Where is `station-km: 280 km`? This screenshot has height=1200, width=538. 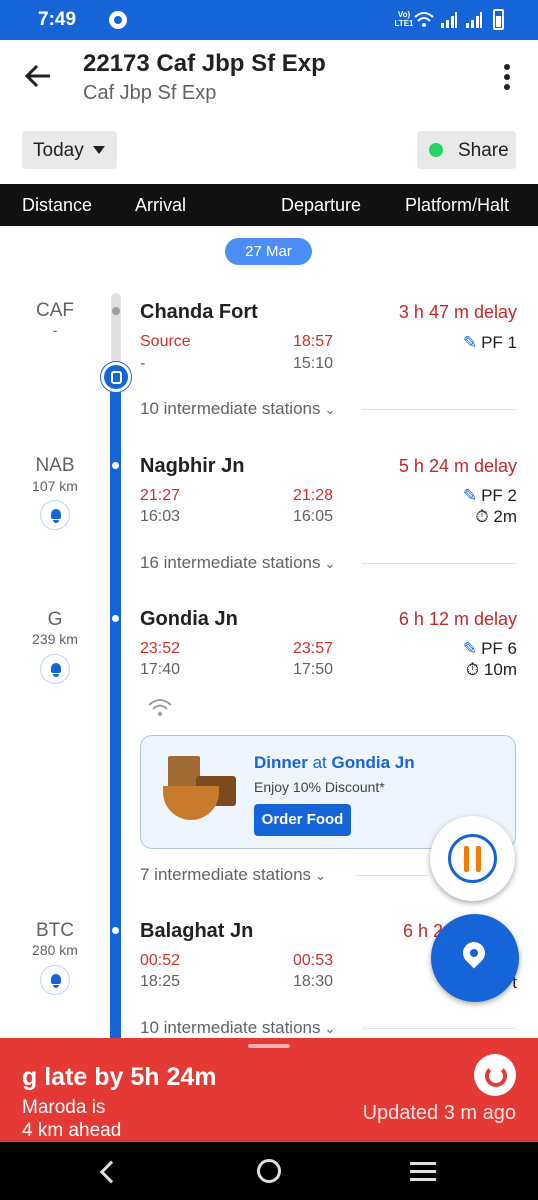 station-km: 280 km is located at coordinates (55, 950).